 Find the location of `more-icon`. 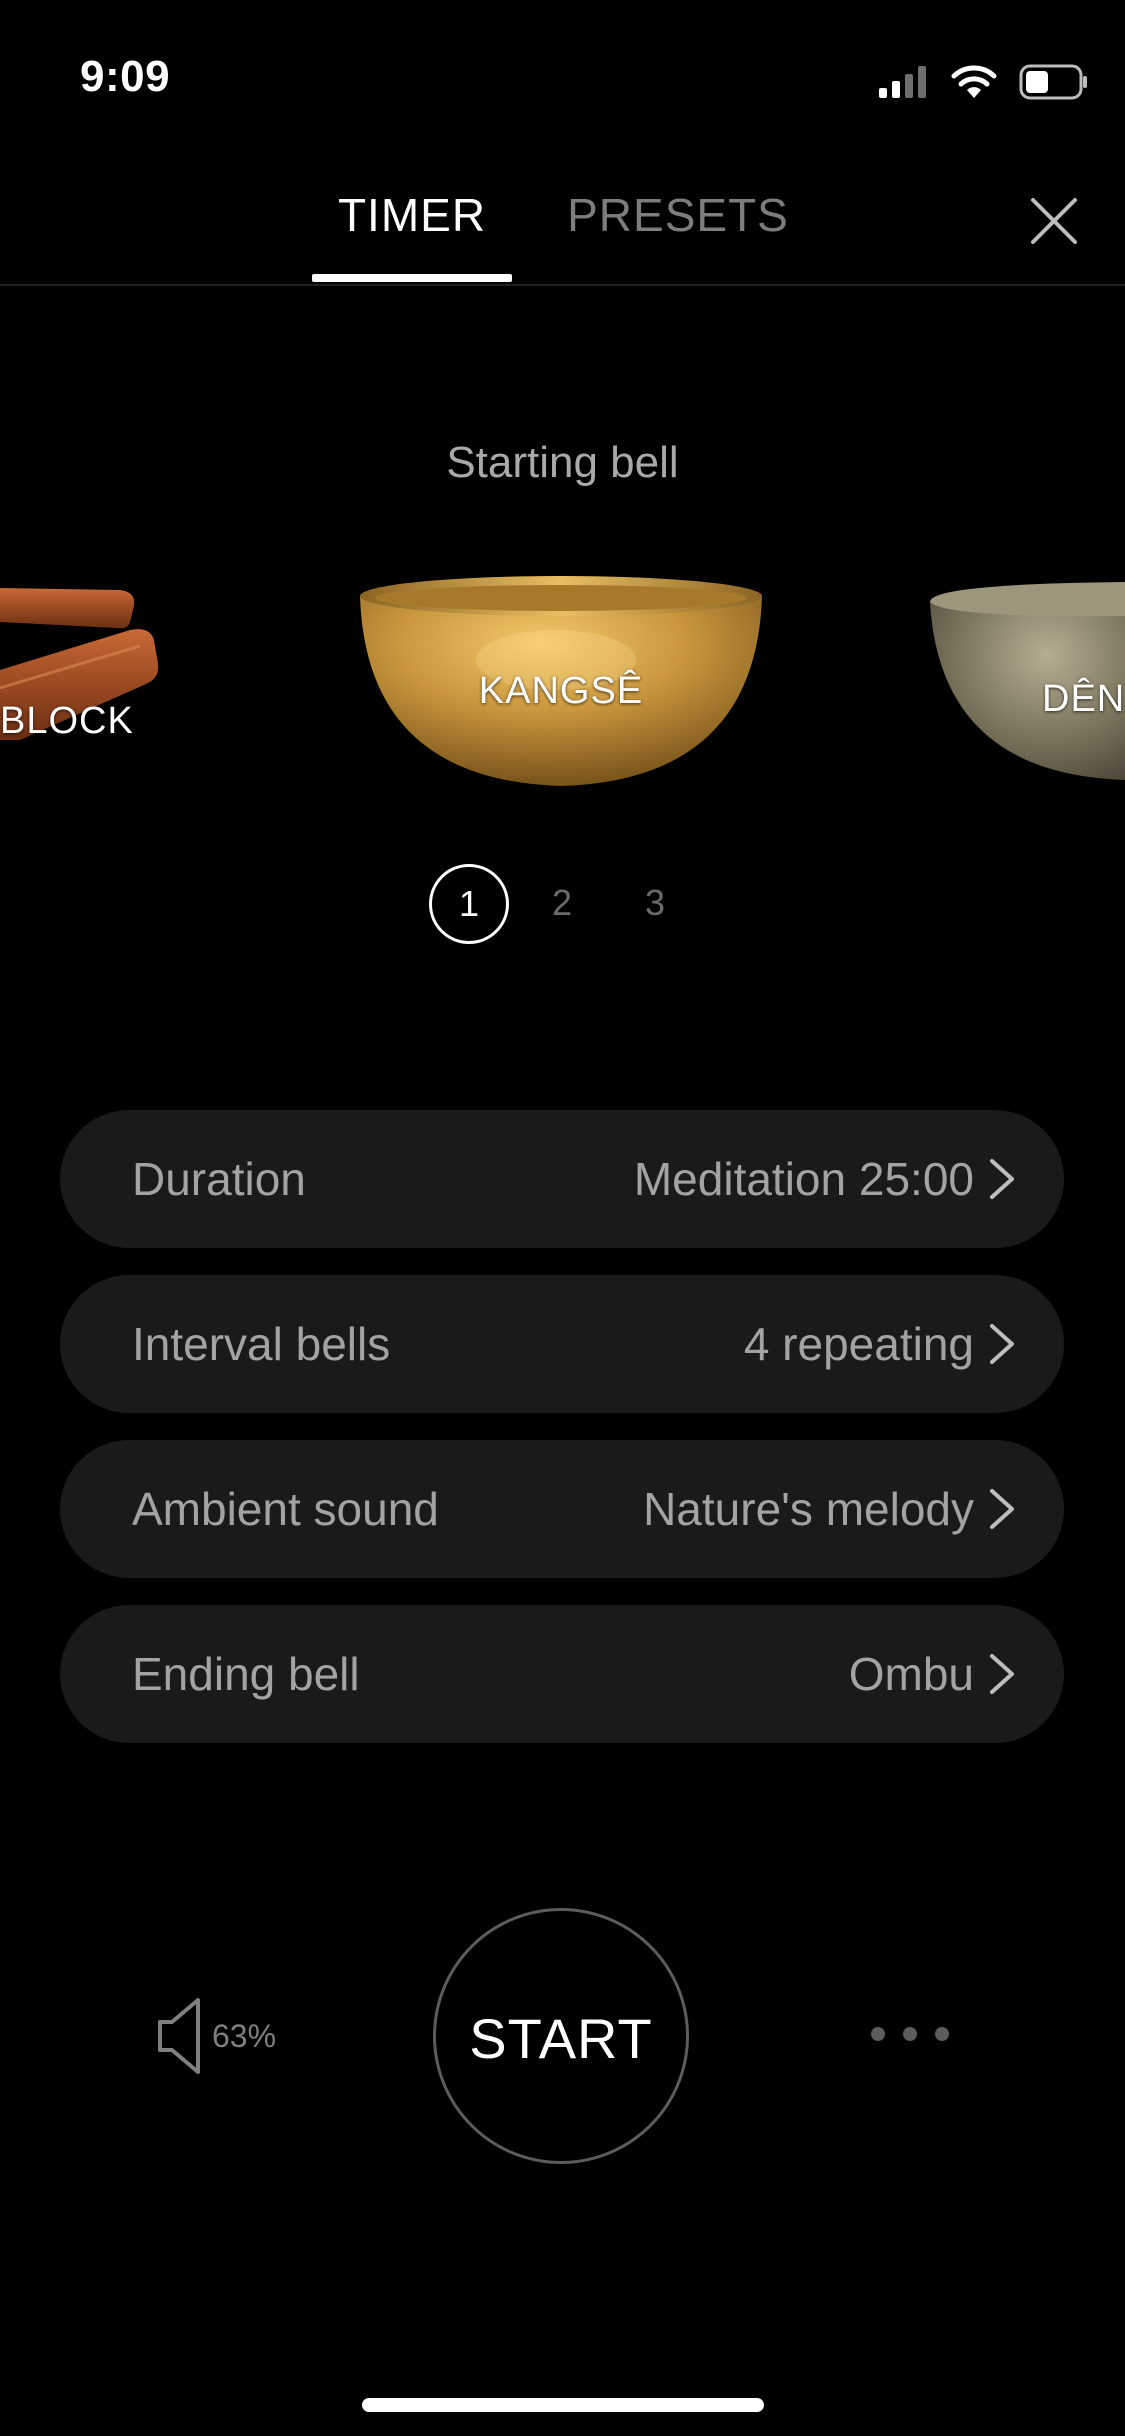

more-icon is located at coordinates (910, 2034).